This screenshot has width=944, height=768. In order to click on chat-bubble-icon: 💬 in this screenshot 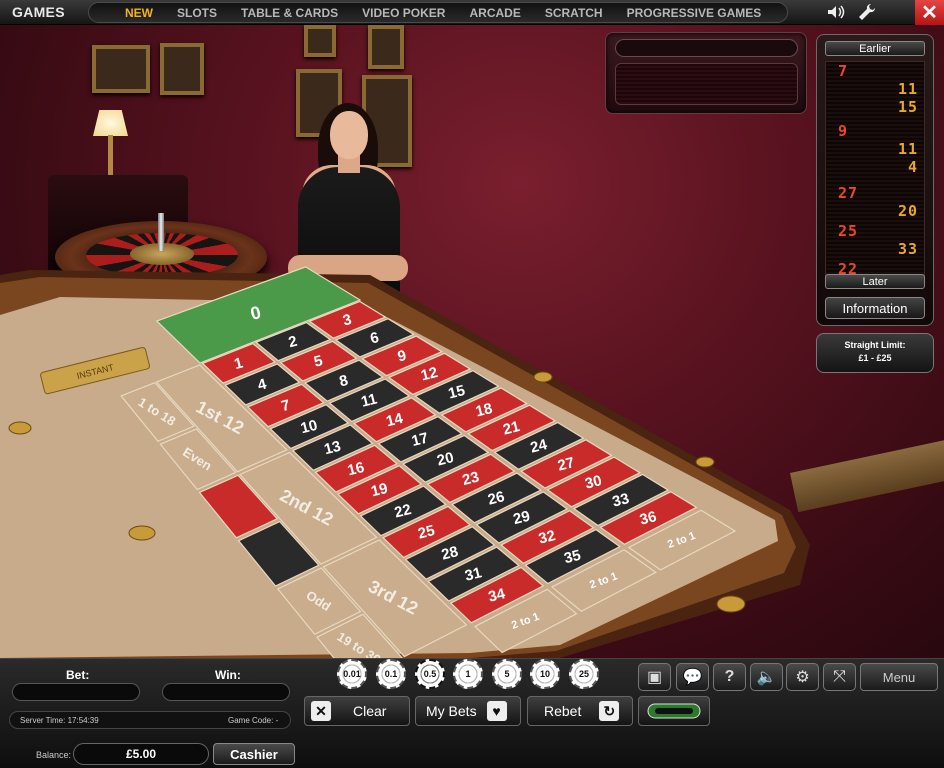, I will do `click(692, 677)`.